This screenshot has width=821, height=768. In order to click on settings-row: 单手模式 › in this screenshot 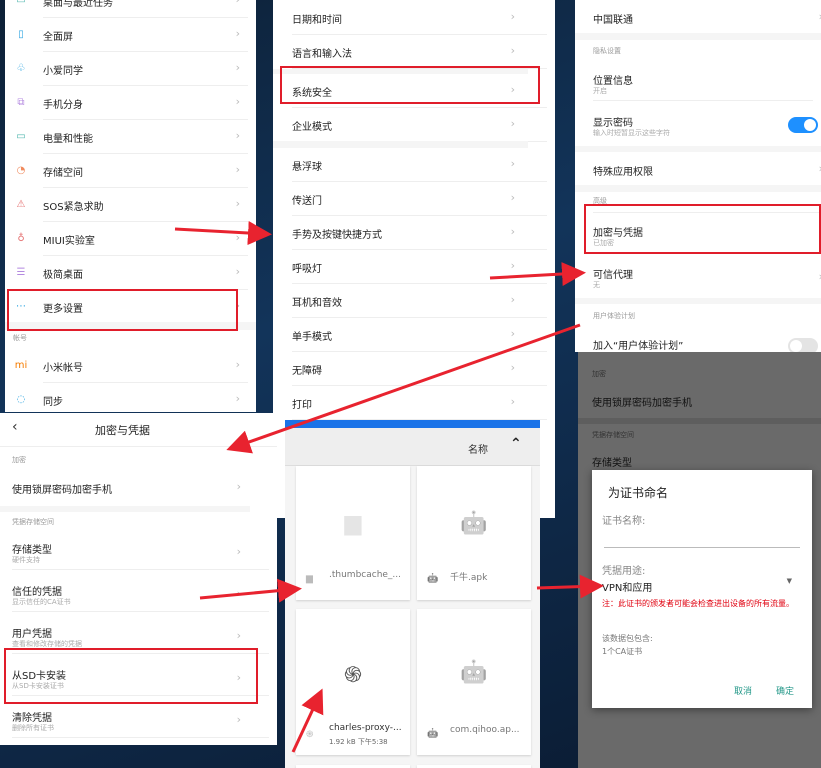, I will do `click(414, 334)`.